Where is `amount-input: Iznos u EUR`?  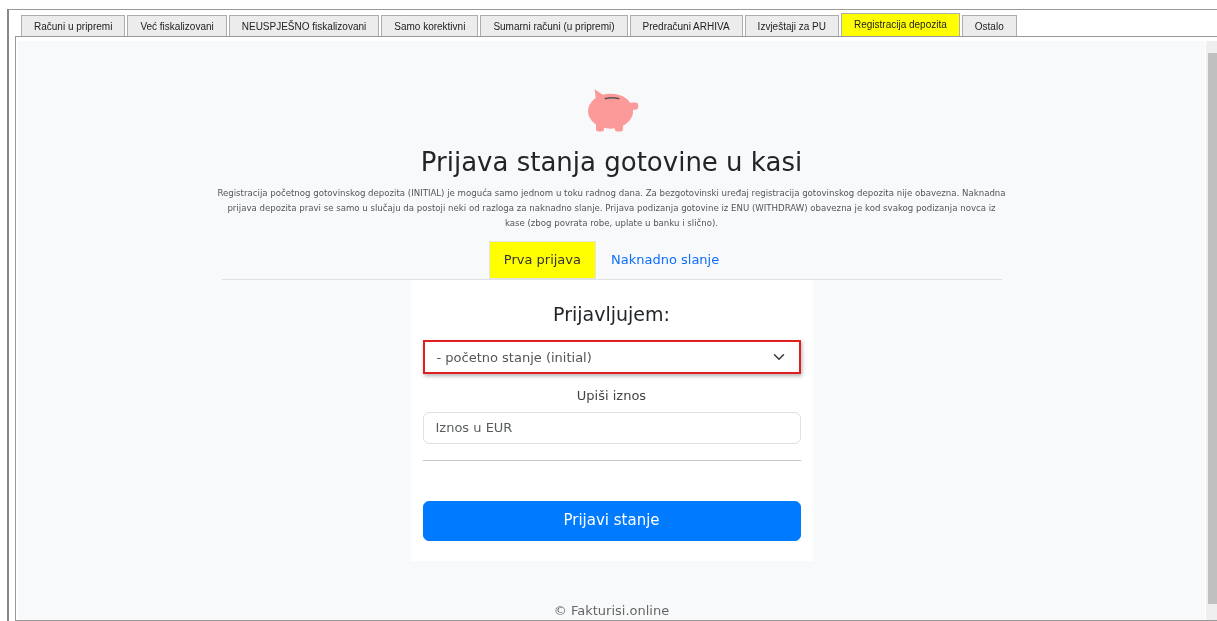
amount-input: Iznos u EUR is located at coordinates (611, 427).